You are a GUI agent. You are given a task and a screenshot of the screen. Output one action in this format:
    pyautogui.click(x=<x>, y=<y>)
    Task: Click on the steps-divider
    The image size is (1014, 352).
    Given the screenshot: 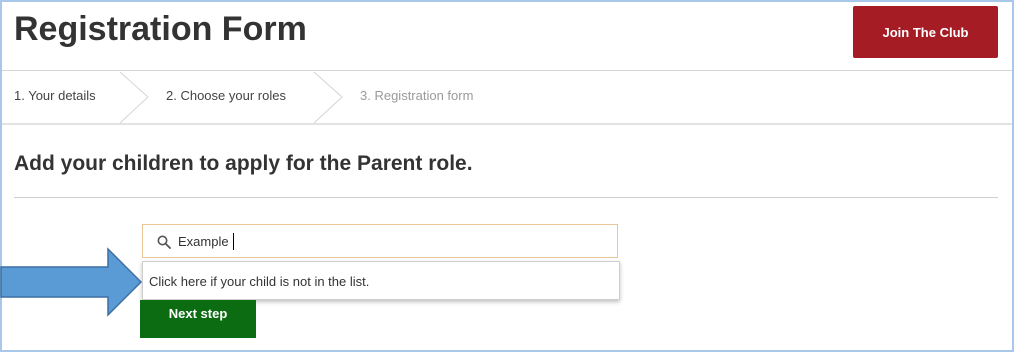 What is the action you would take?
    pyautogui.click(x=507, y=124)
    